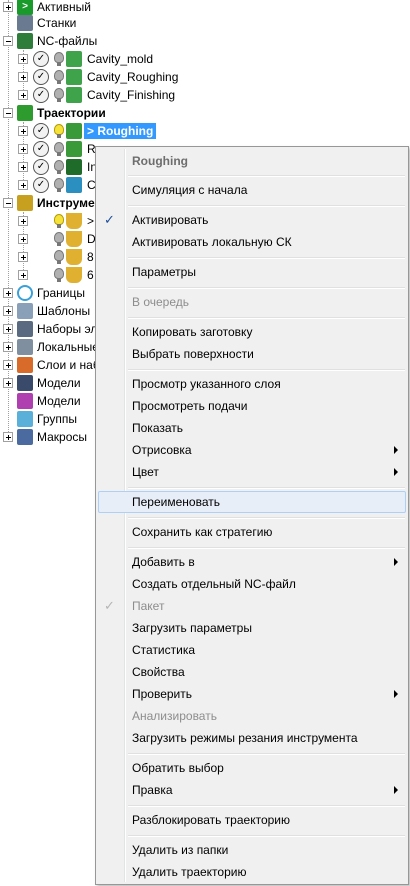  Describe the element at coordinates (252, 562) in the screenshot. I see `menu-item-add-to: Добавить в` at that location.